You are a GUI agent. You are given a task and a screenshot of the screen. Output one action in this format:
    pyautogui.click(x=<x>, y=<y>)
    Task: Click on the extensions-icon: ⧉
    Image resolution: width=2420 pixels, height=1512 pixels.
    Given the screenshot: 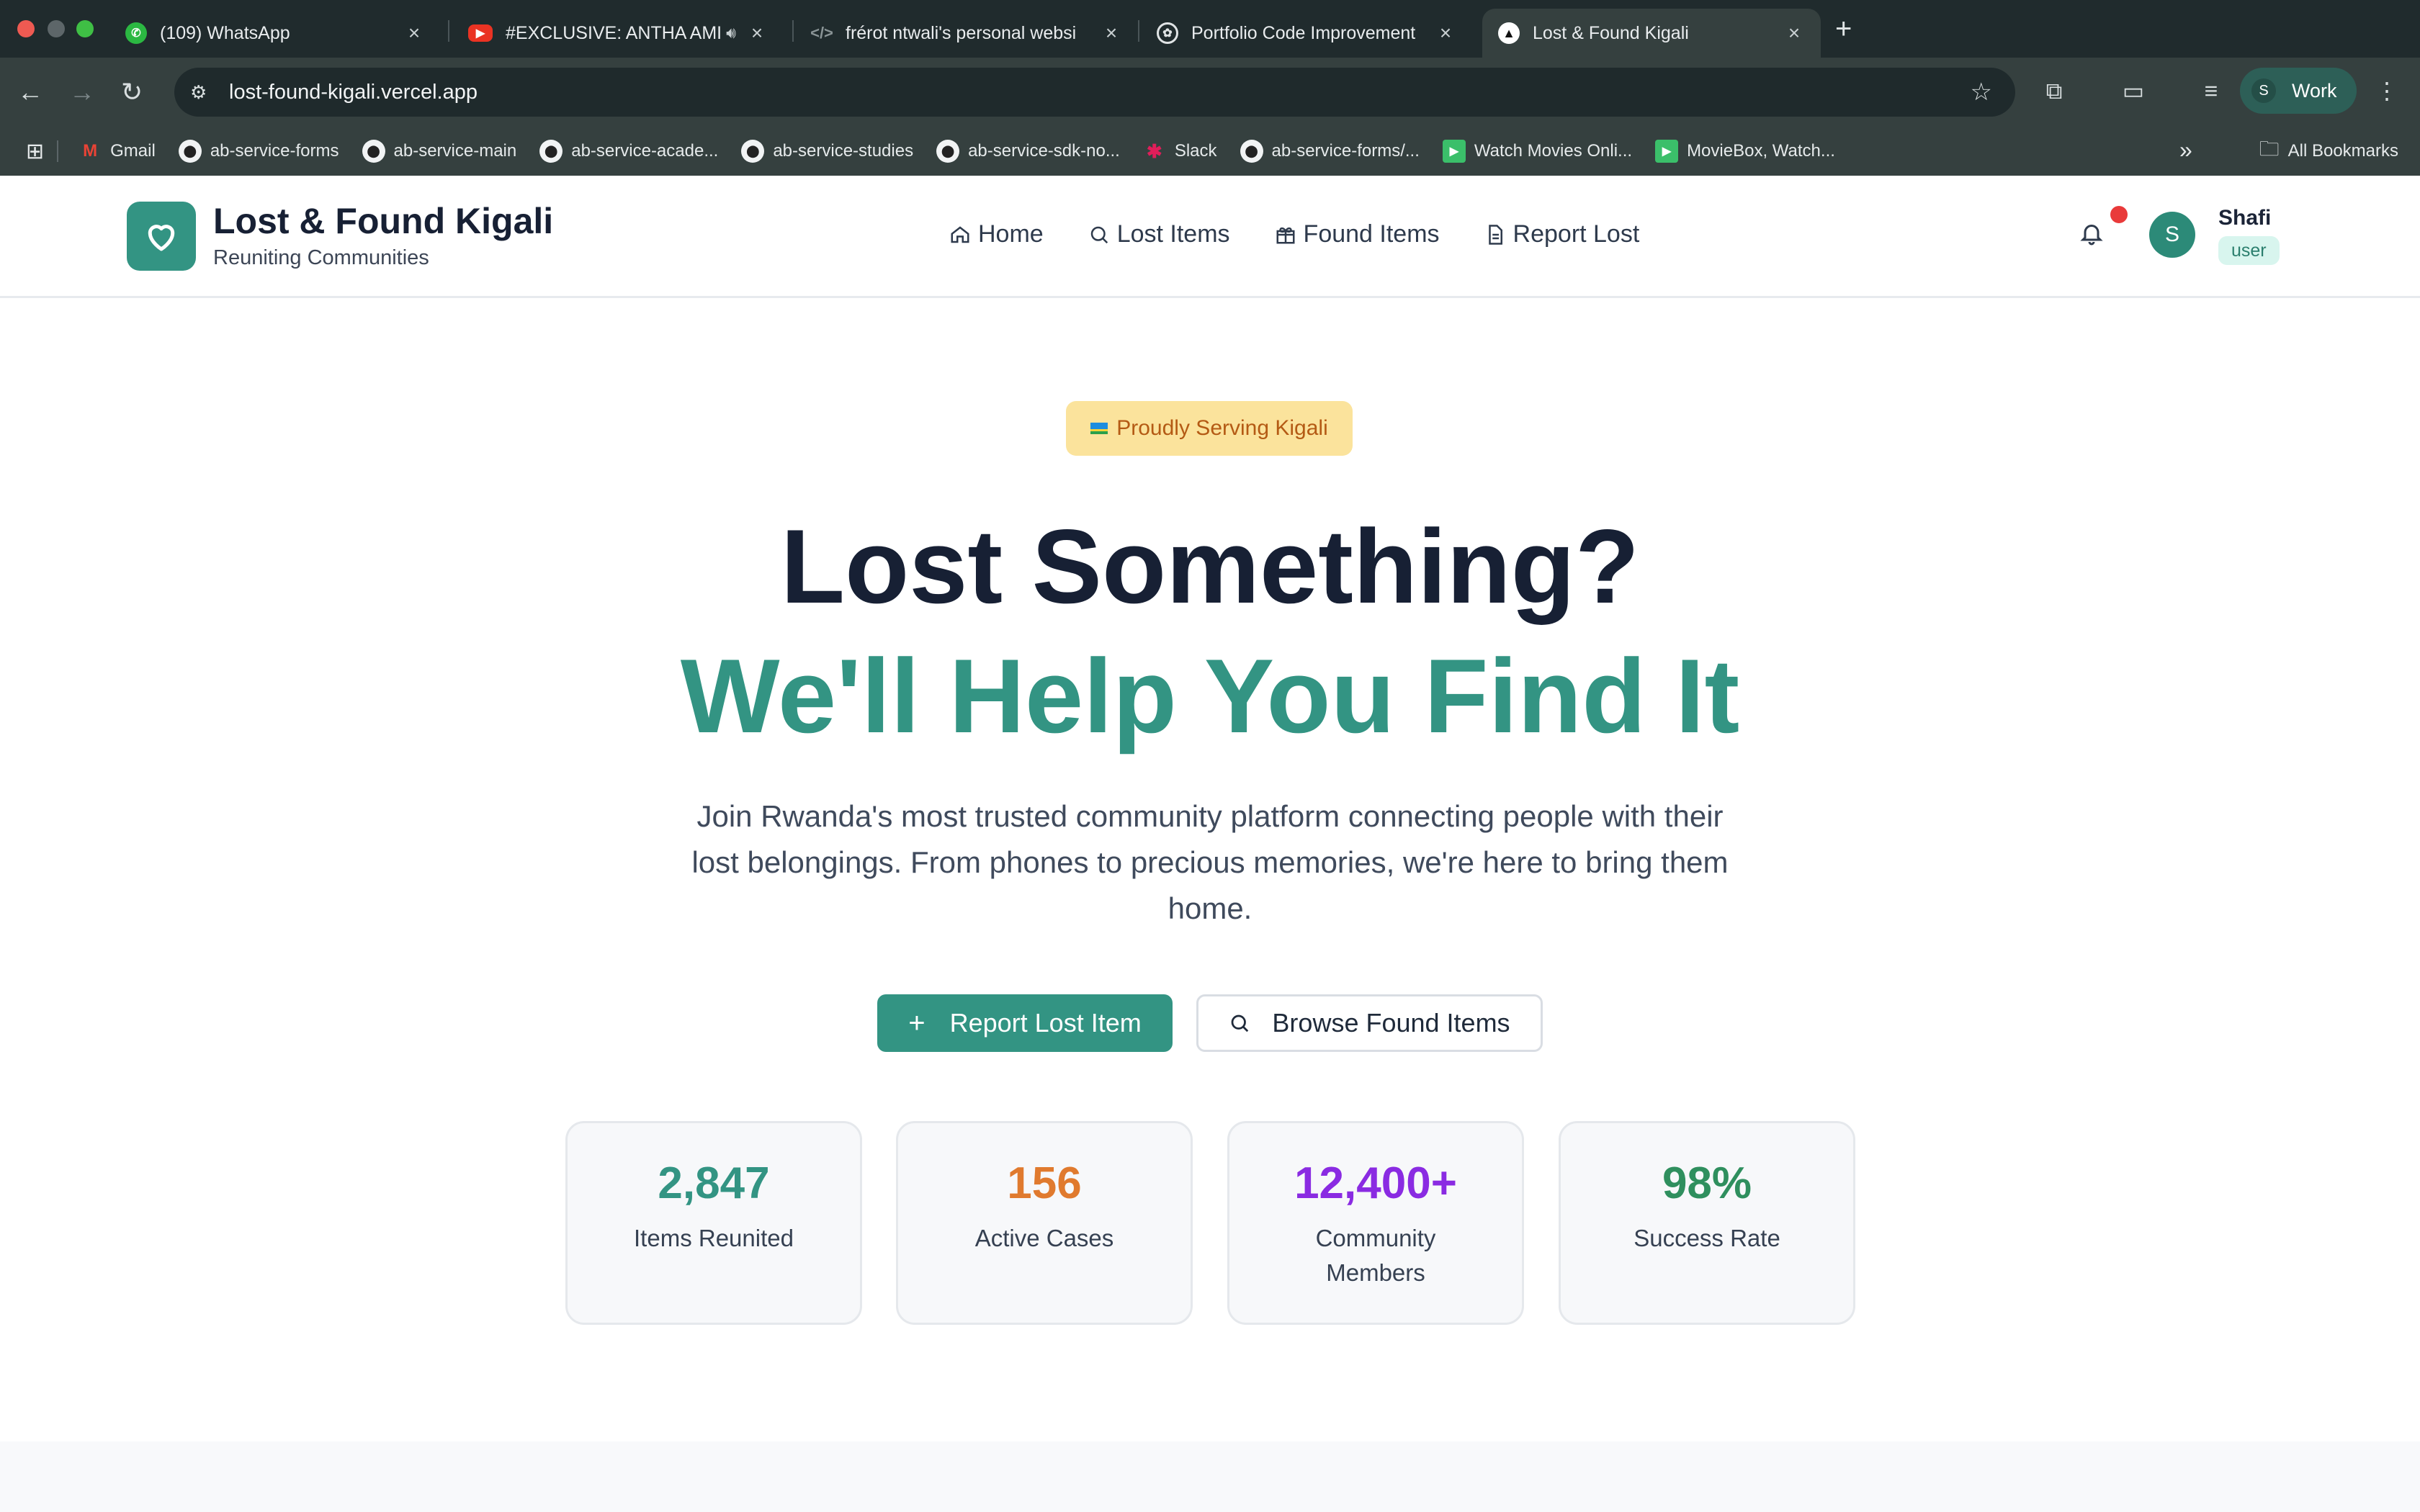 What is the action you would take?
    pyautogui.click(x=2054, y=90)
    